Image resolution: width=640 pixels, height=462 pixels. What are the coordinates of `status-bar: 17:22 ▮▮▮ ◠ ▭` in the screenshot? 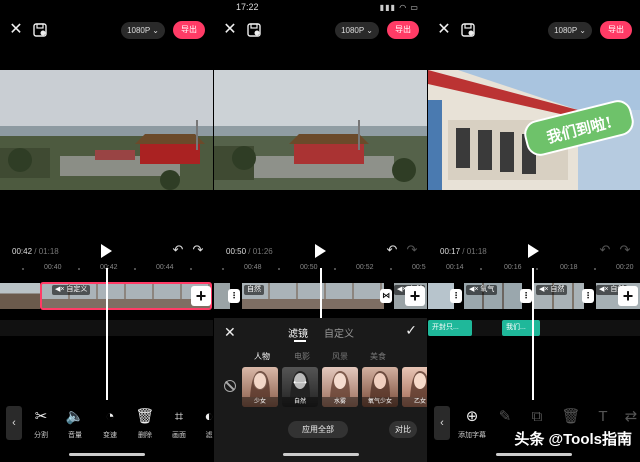 It's located at (320, 8).